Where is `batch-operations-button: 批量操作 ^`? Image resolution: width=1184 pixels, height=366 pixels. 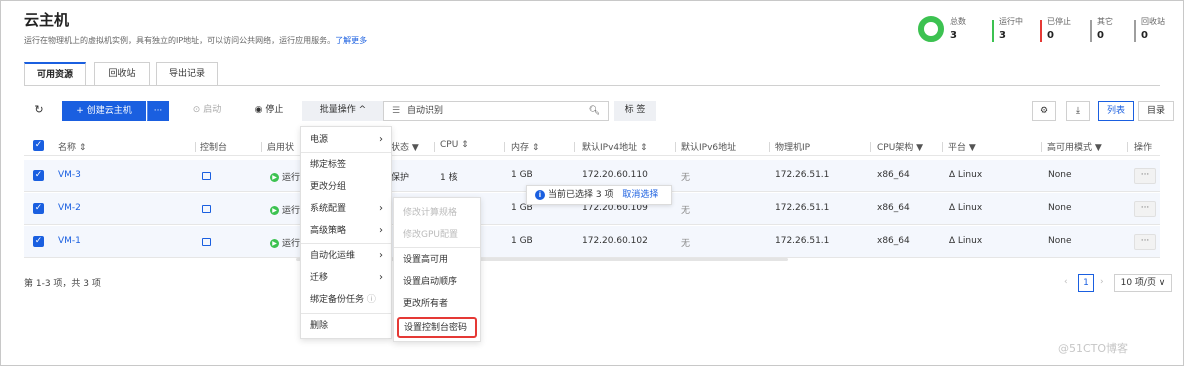
batch-operations-button: 批量操作 ^ is located at coordinates (343, 111).